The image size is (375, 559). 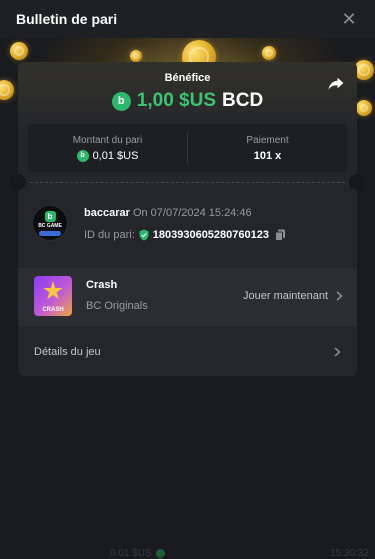 I want to click on background-amount-row: 0.01 $US, so click(x=137, y=553).